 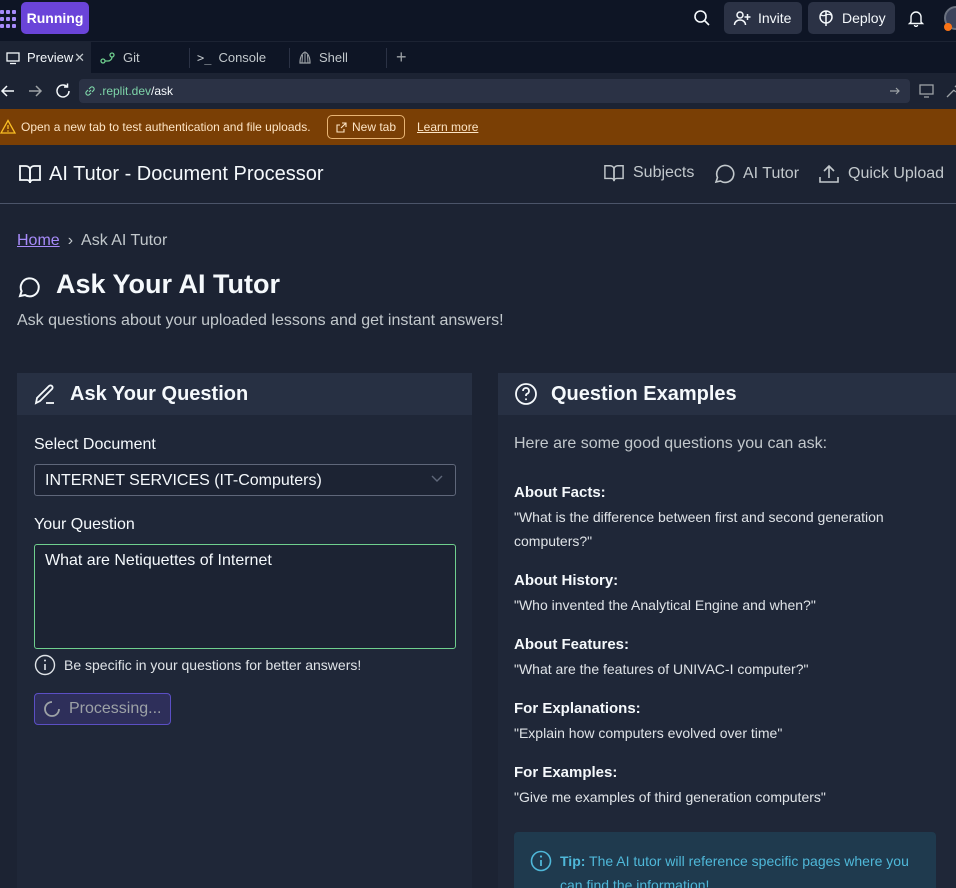 I want to click on deploy-label: Deploy, so click(x=864, y=18).